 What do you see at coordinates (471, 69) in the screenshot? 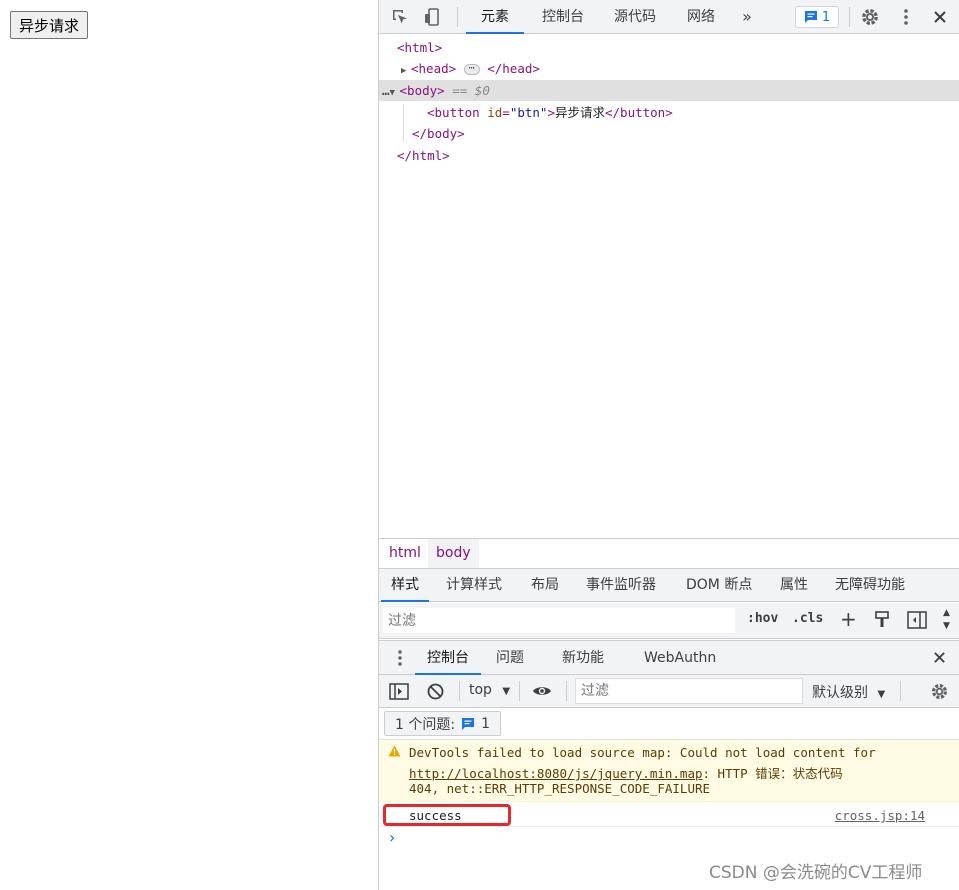
I see `collapsed-content-pill: ⋯` at bounding box center [471, 69].